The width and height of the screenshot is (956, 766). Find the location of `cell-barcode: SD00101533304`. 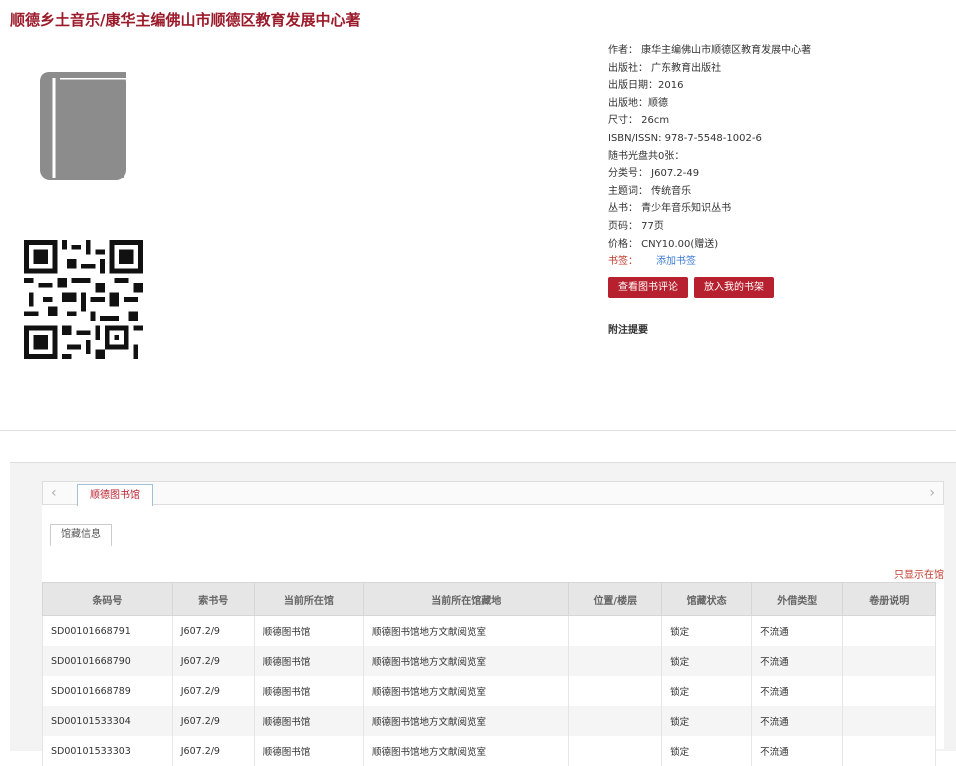

cell-barcode: SD00101533304 is located at coordinates (107, 721).